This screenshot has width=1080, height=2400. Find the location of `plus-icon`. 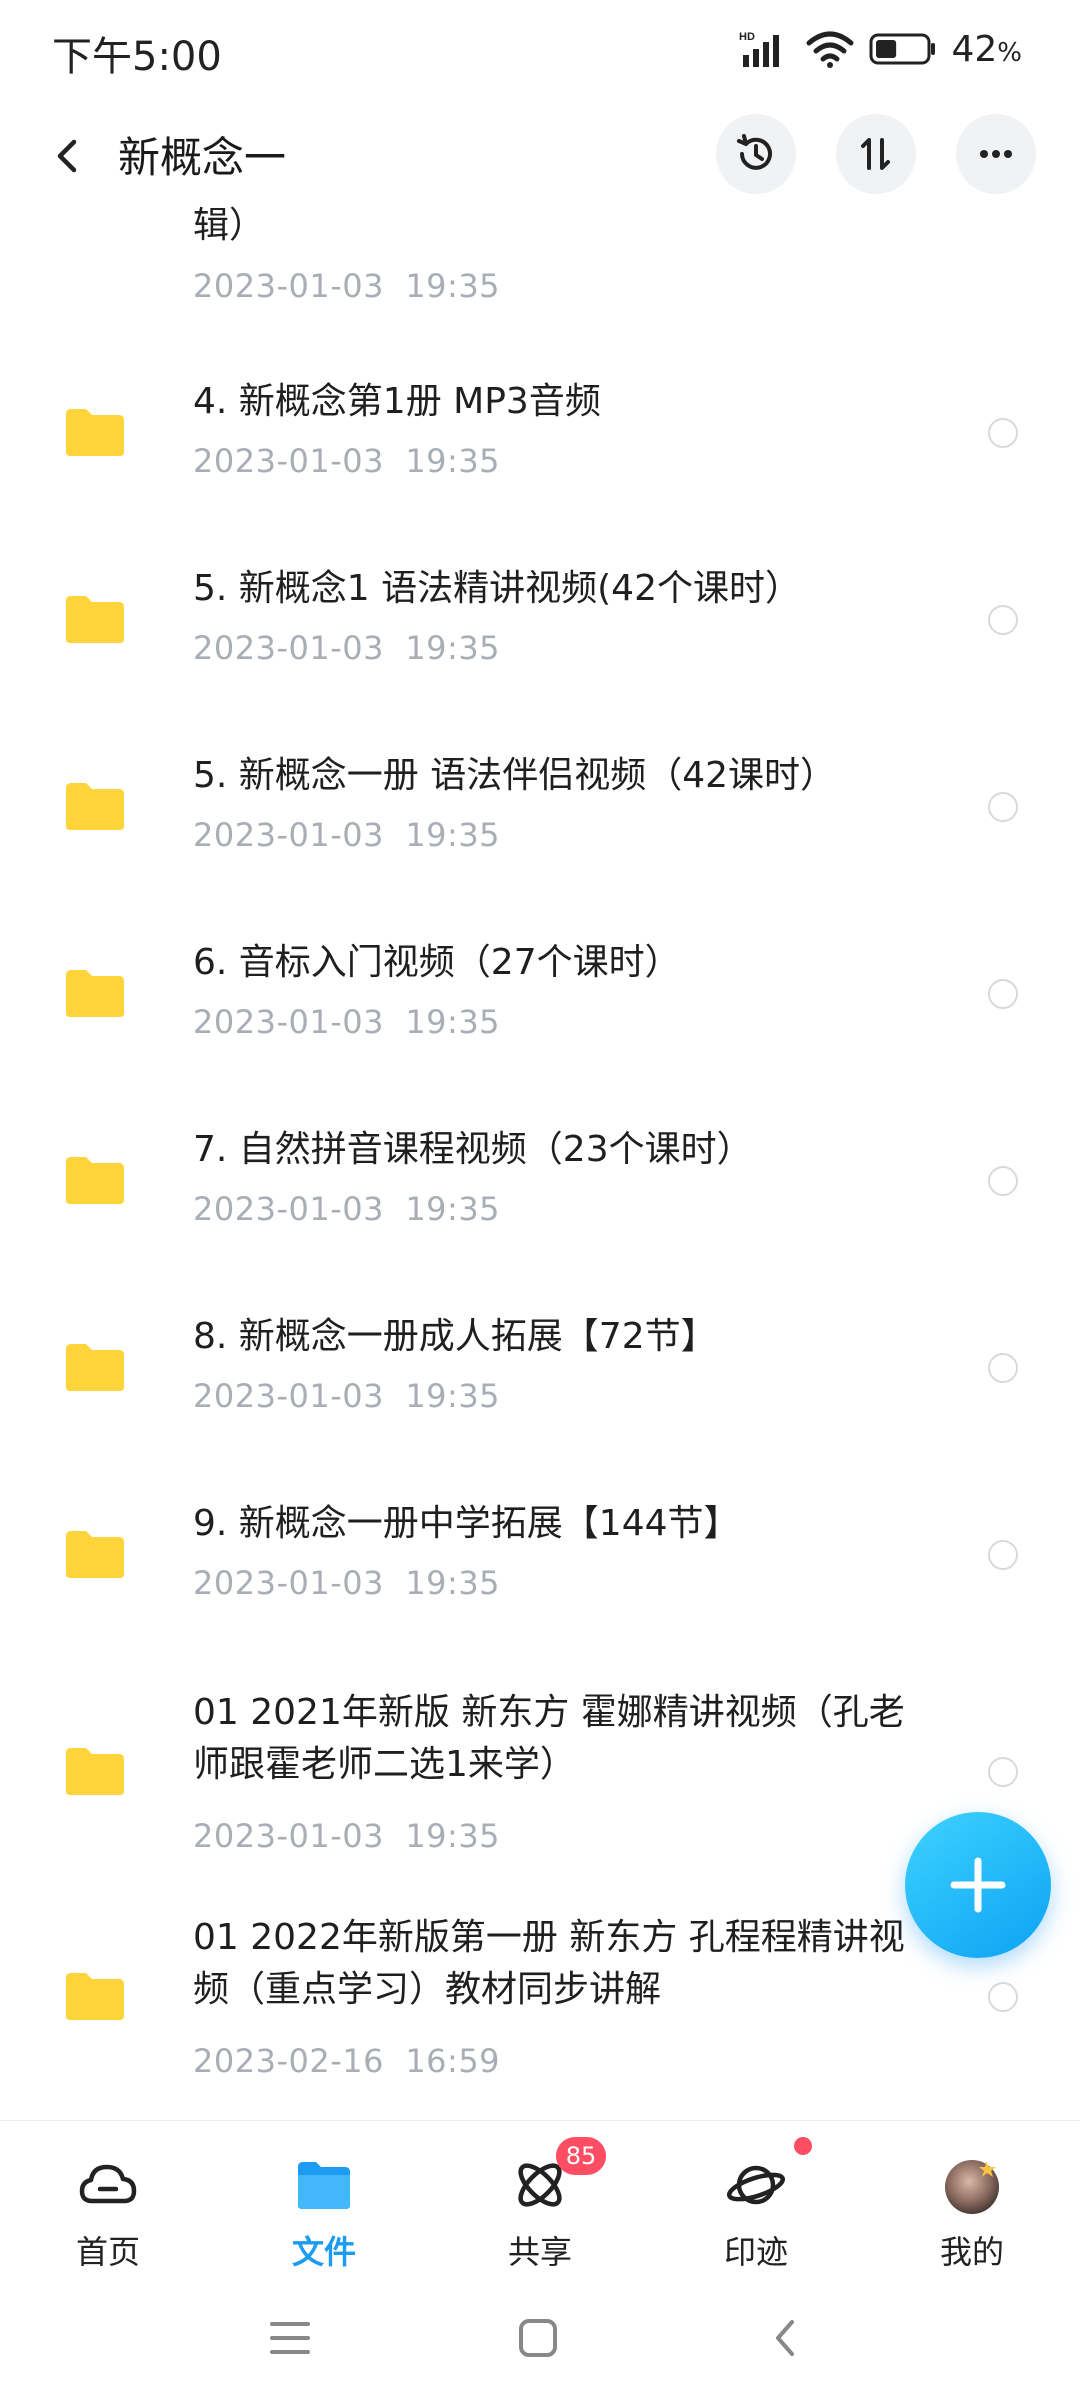

plus-icon is located at coordinates (978, 1885).